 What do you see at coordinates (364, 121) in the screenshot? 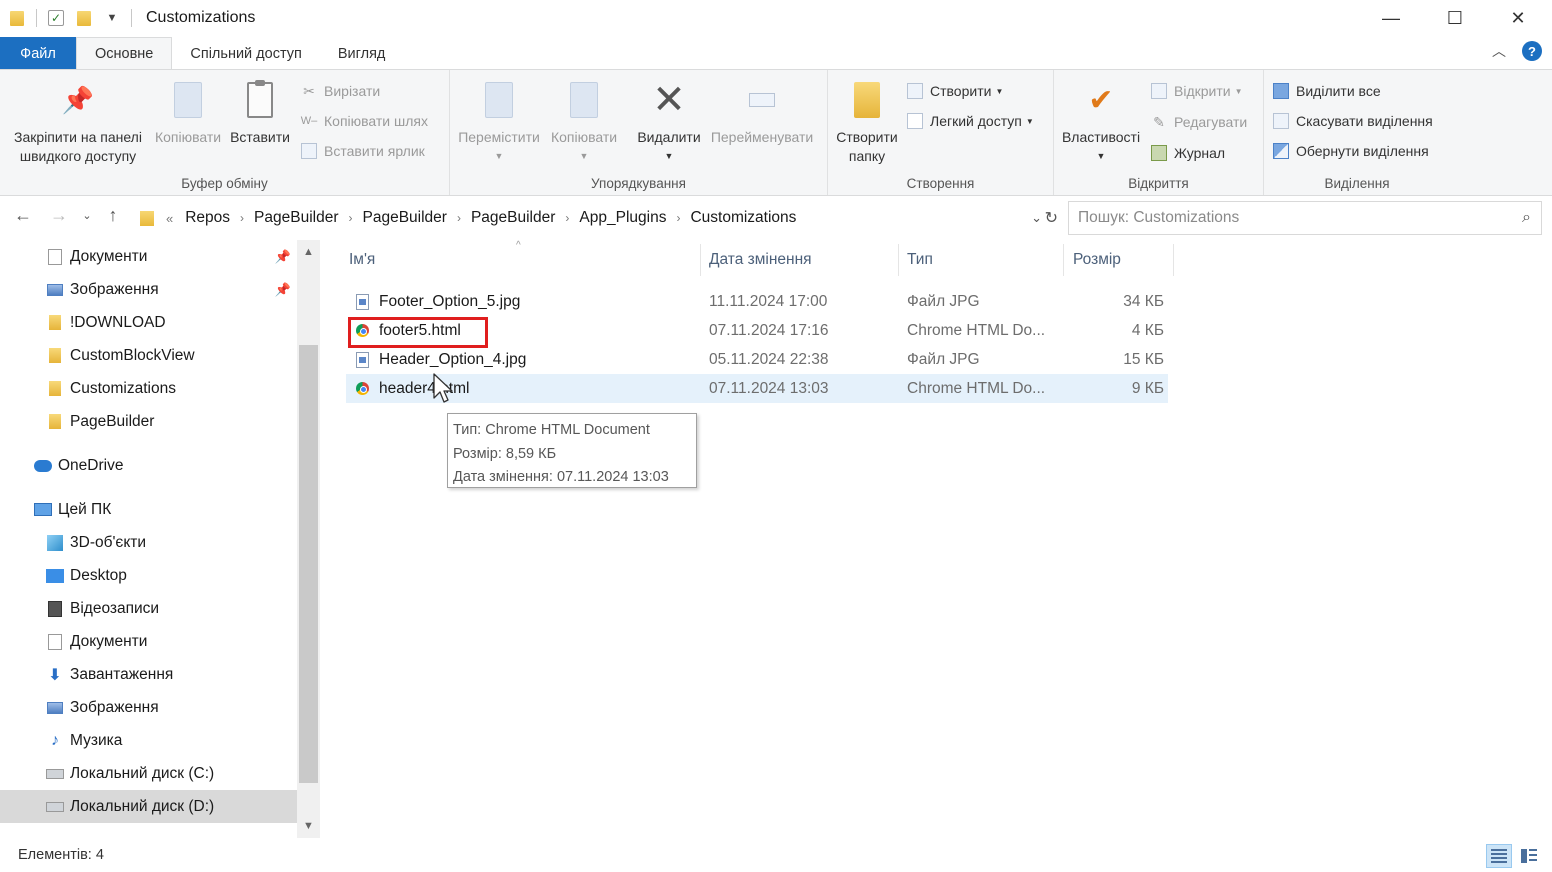
I see `copy-path-button: W– Копіювати шлях` at bounding box center [364, 121].